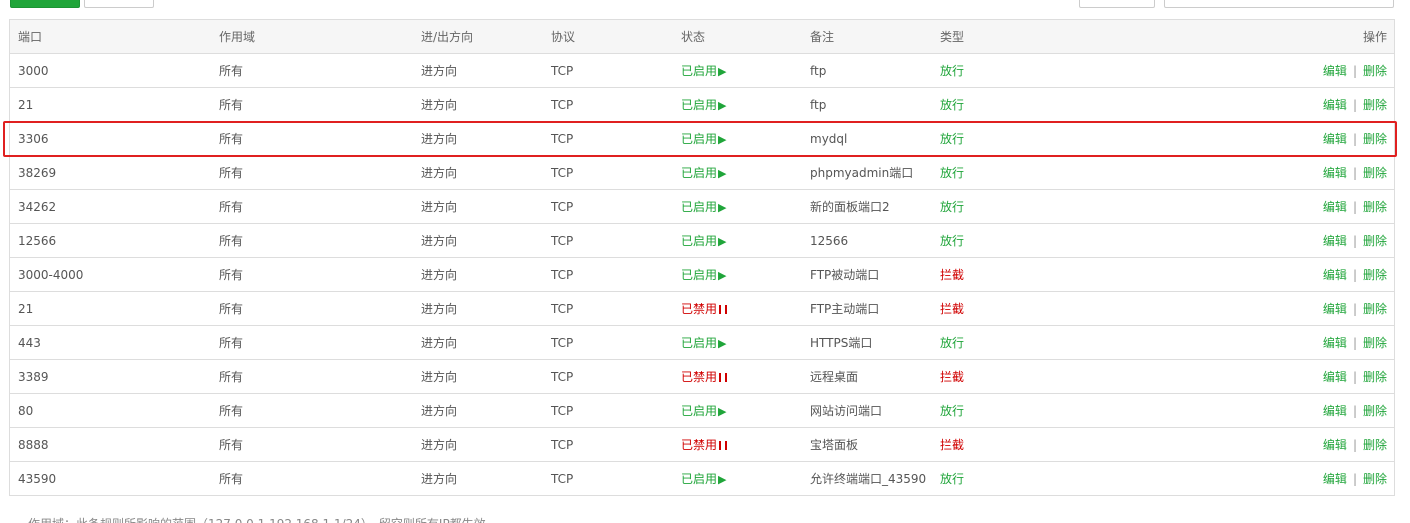 Image resolution: width=1410 pixels, height=523 pixels. I want to click on header-type: 类型, so click(977, 37).